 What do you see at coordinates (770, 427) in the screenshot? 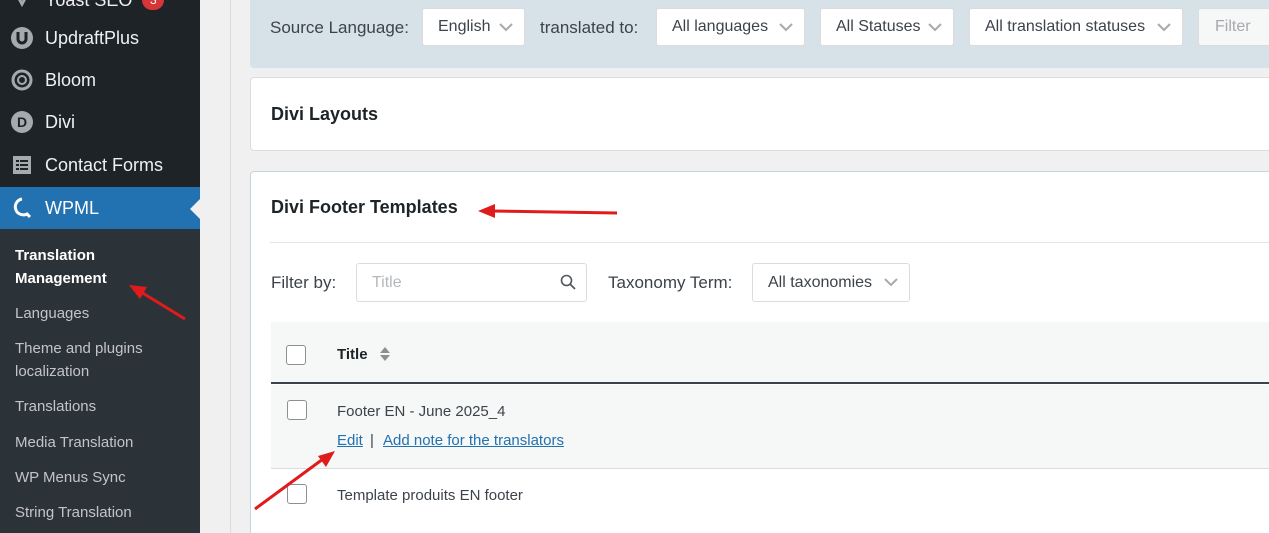
I see `table-row` at bounding box center [770, 427].